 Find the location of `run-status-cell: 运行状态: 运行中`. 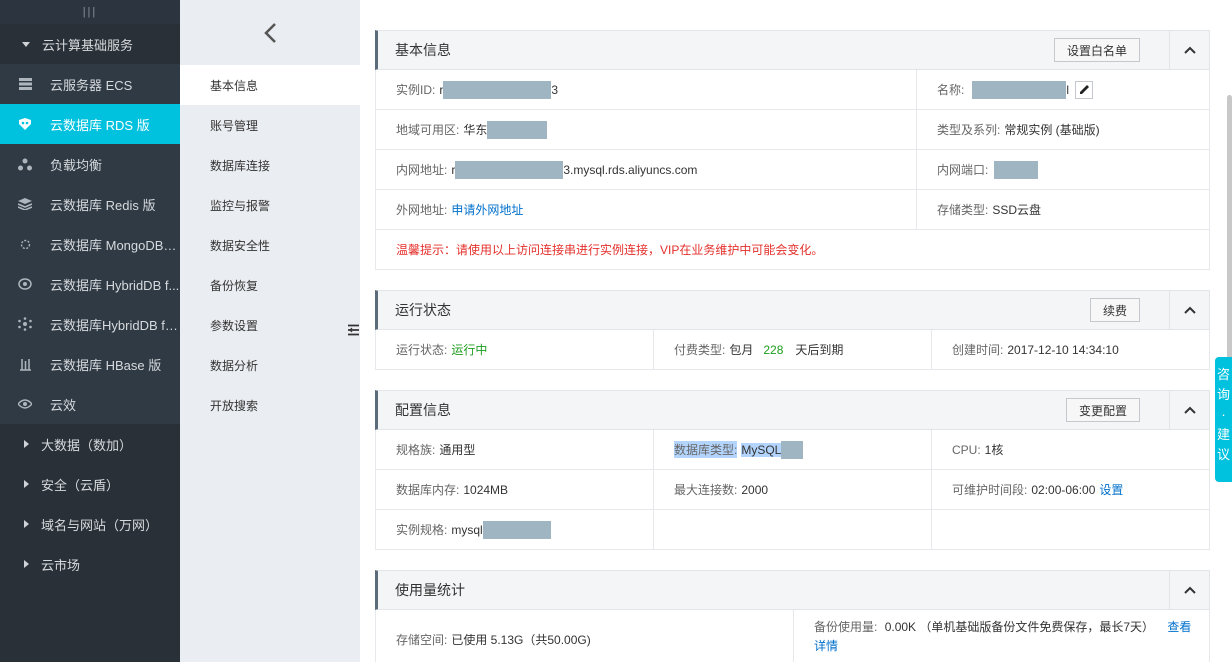

run-status-cell: 运行状态: 运行中 is located at coordinates (515, 349).